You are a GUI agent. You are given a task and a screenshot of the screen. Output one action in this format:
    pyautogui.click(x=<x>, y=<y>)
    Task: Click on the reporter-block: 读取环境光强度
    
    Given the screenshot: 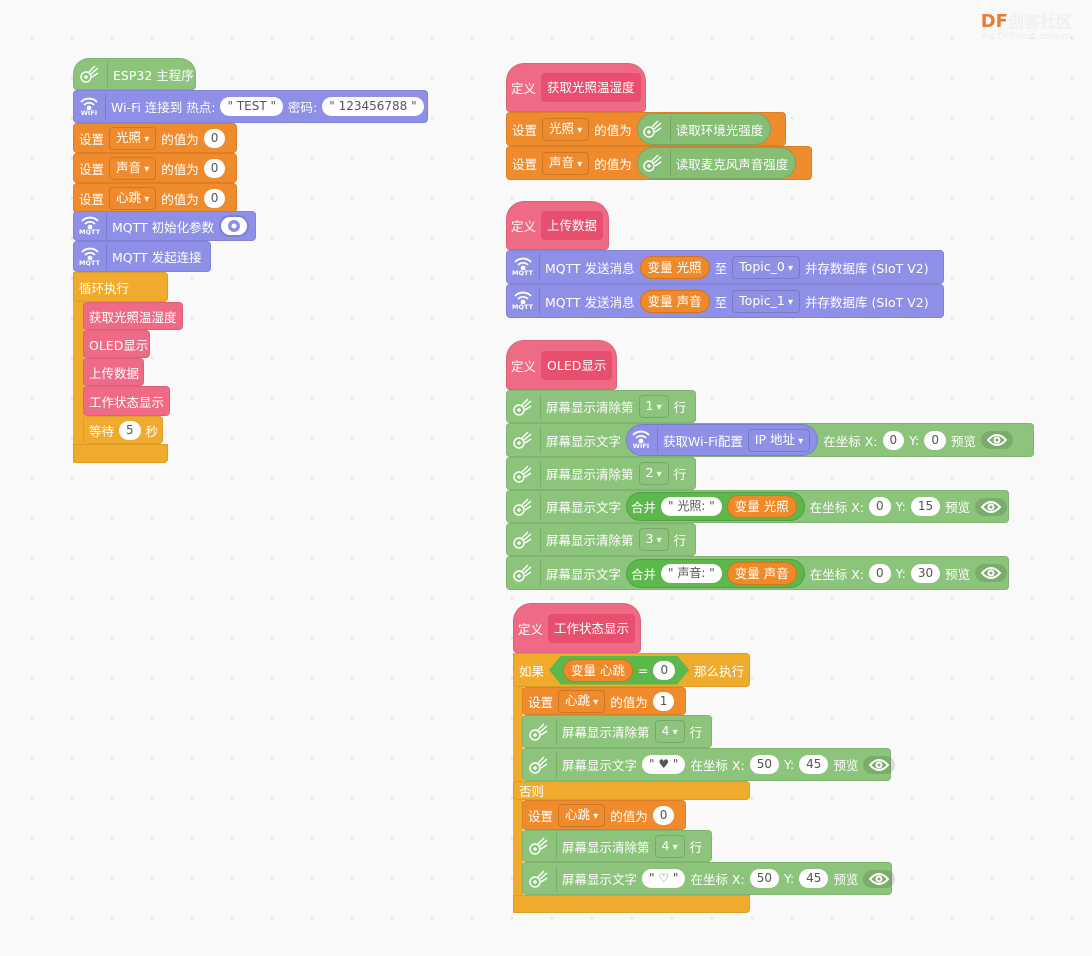 What is the action you would take?
    pyautogui.click(x=704, y=129)
    